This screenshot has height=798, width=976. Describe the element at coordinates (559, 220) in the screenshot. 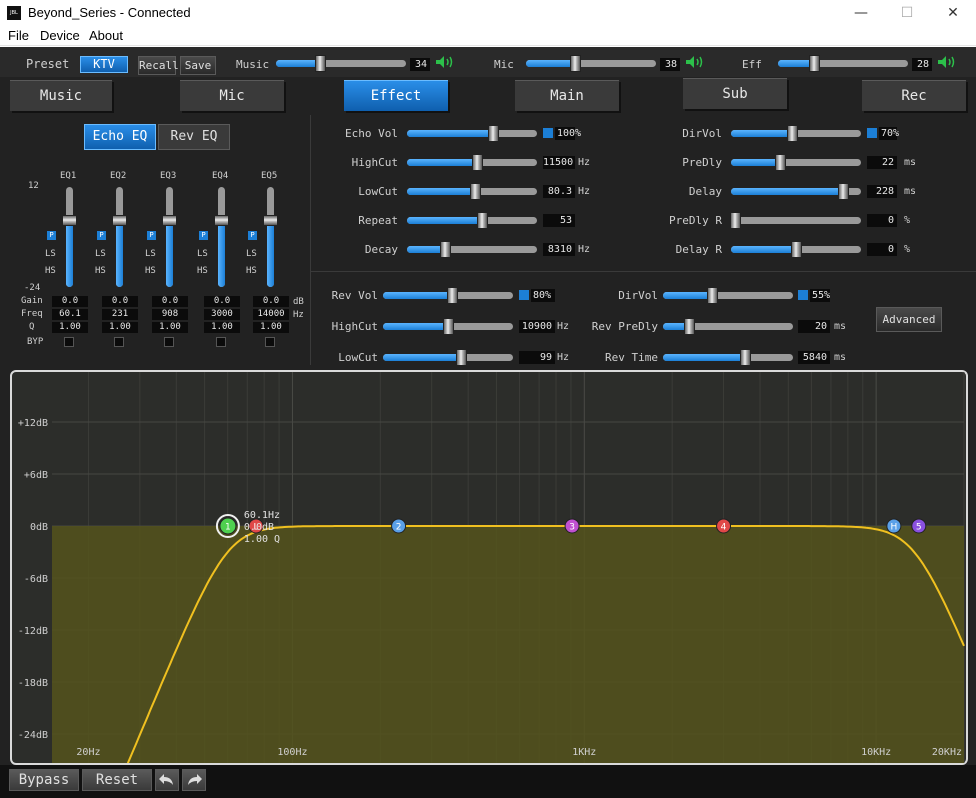

I see `param-value: 53` at that location.